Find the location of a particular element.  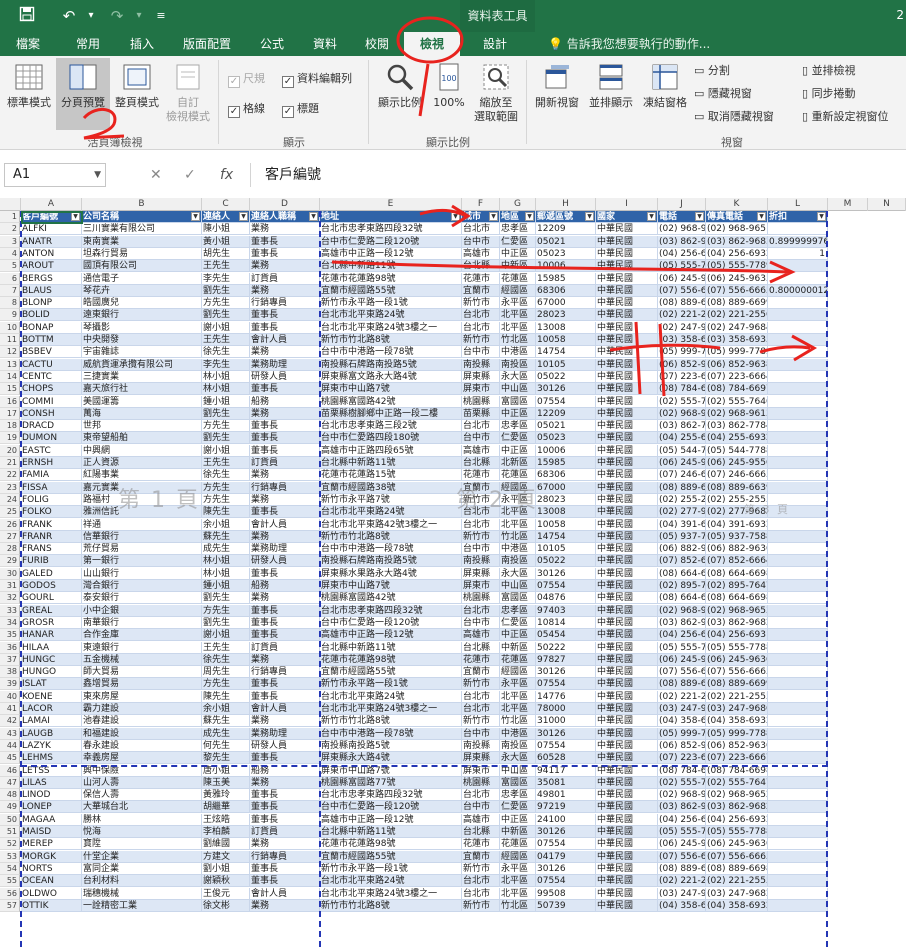

header-cell: 地區 ▼ is located at coordinates (518, 217).